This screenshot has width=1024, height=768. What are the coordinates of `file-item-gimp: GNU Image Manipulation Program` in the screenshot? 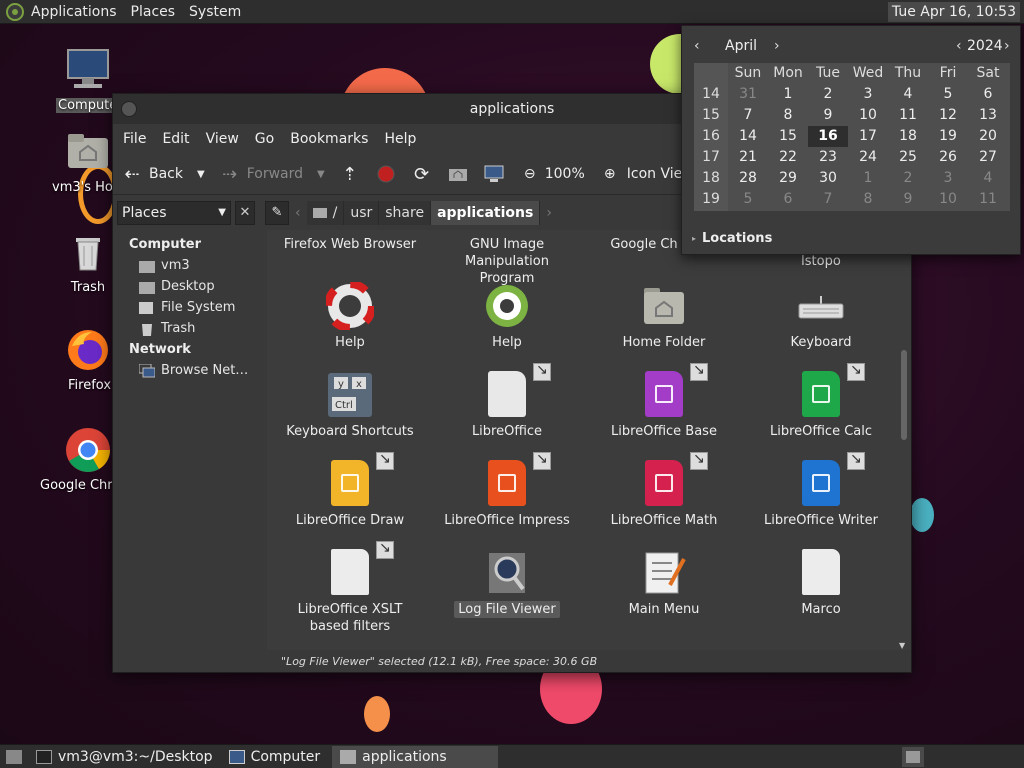 It's located at (507, 258).